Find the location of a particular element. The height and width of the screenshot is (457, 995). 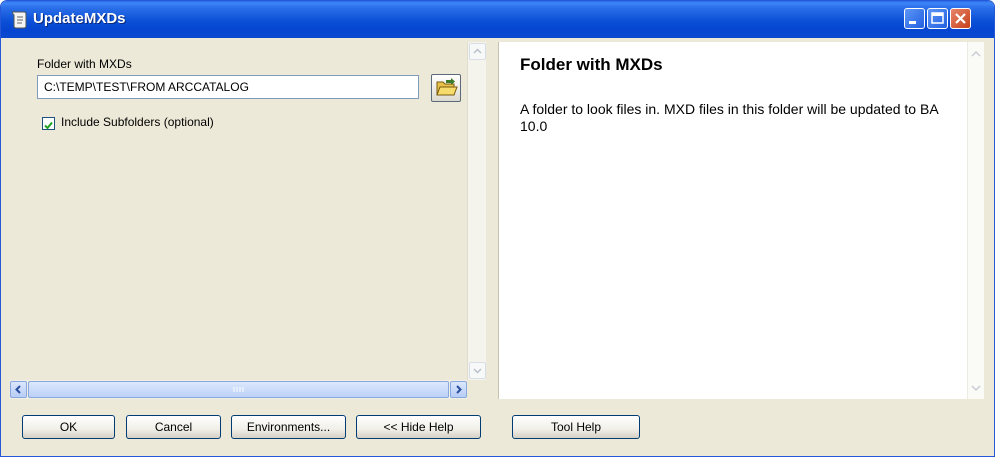

grip-icon is located at coordinates (238, 389).